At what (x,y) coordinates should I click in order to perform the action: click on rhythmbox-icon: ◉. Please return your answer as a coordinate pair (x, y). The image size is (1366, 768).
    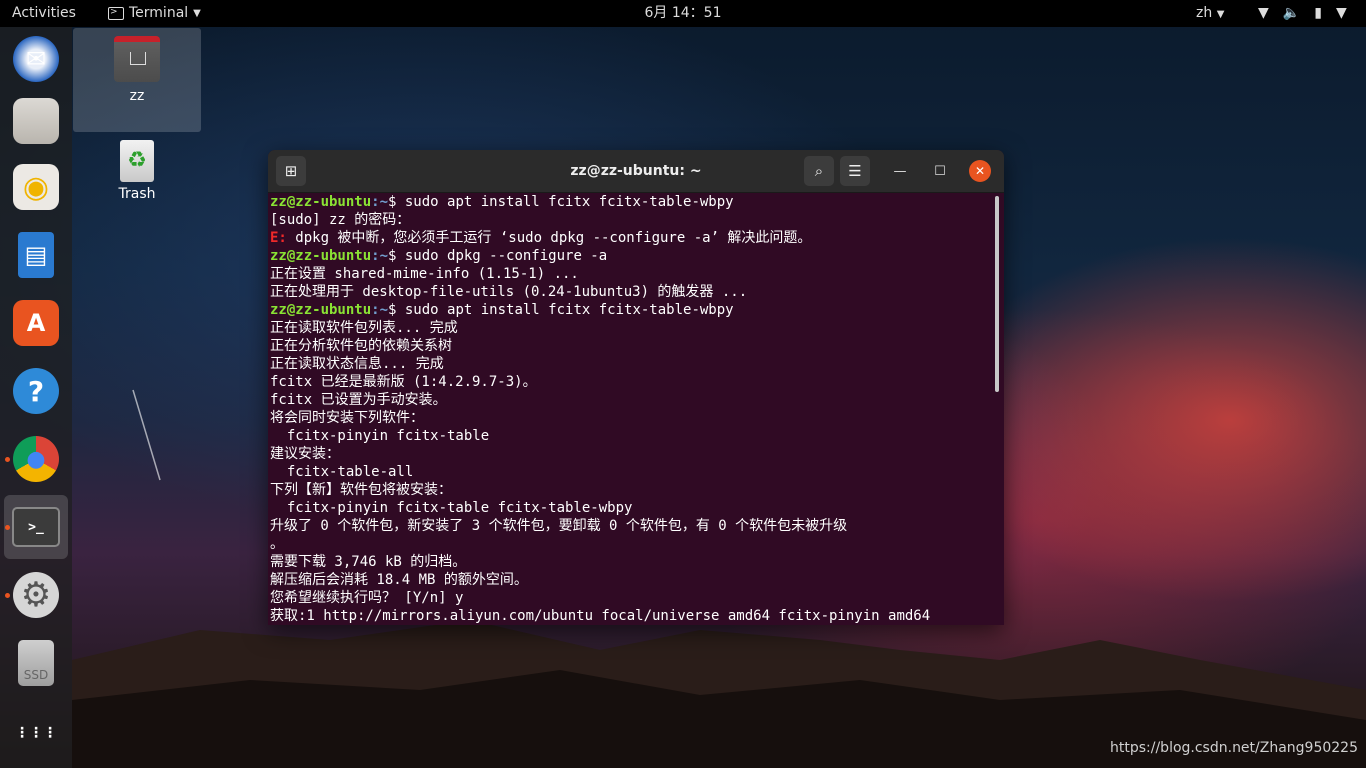
    Looking at the image, I should click on (36, 187).